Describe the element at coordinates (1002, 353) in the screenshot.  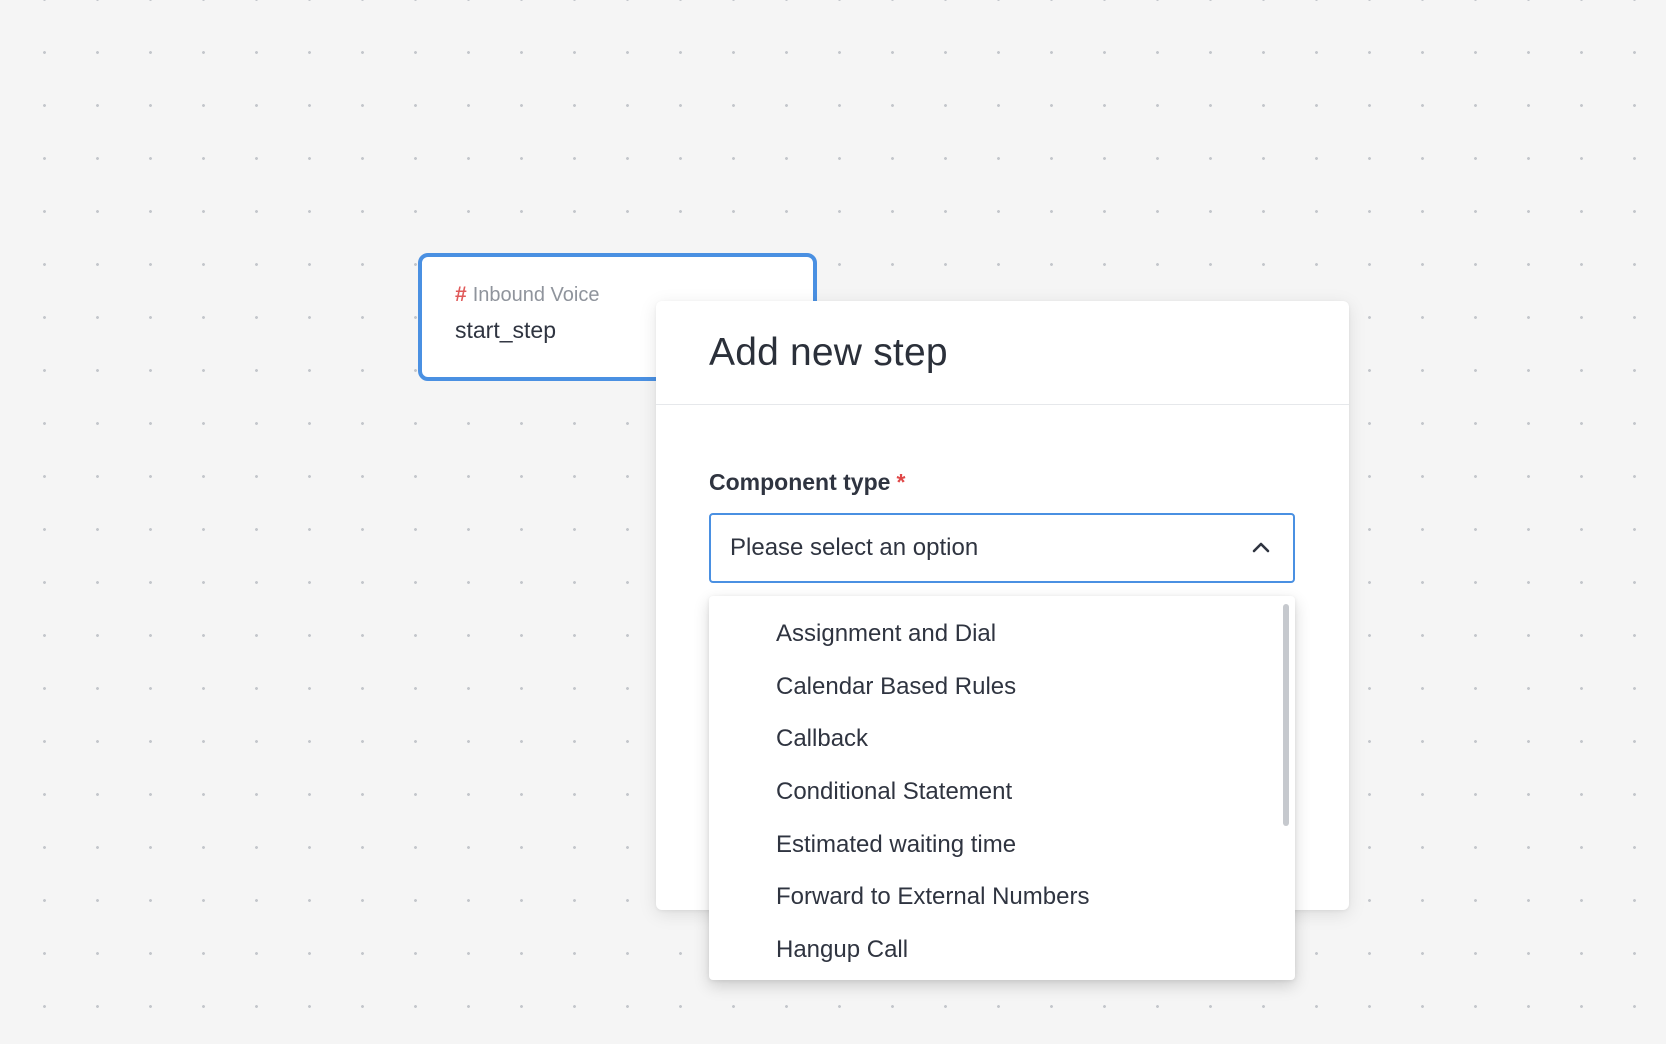
I see `modal-header: Add new step` at that location.